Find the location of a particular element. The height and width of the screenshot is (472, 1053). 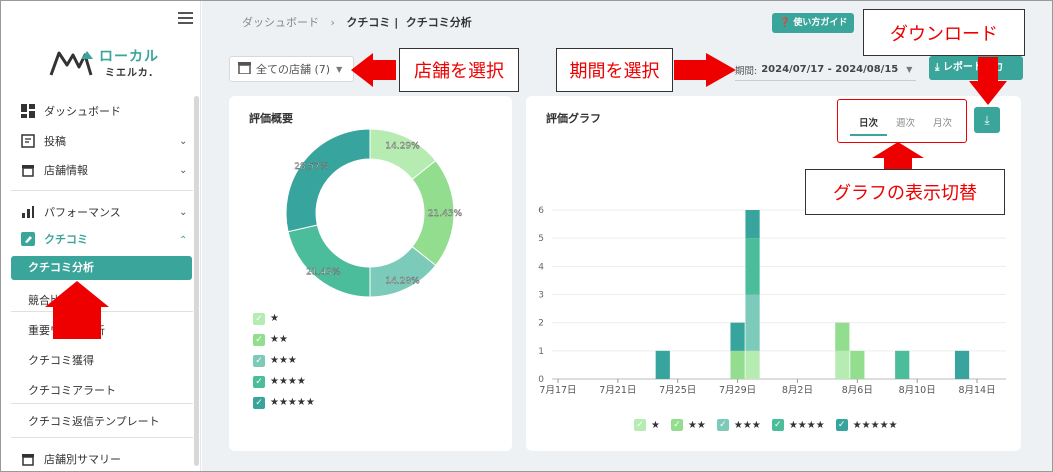

y-tick-label: 5 is located at coordinates (541, 239).